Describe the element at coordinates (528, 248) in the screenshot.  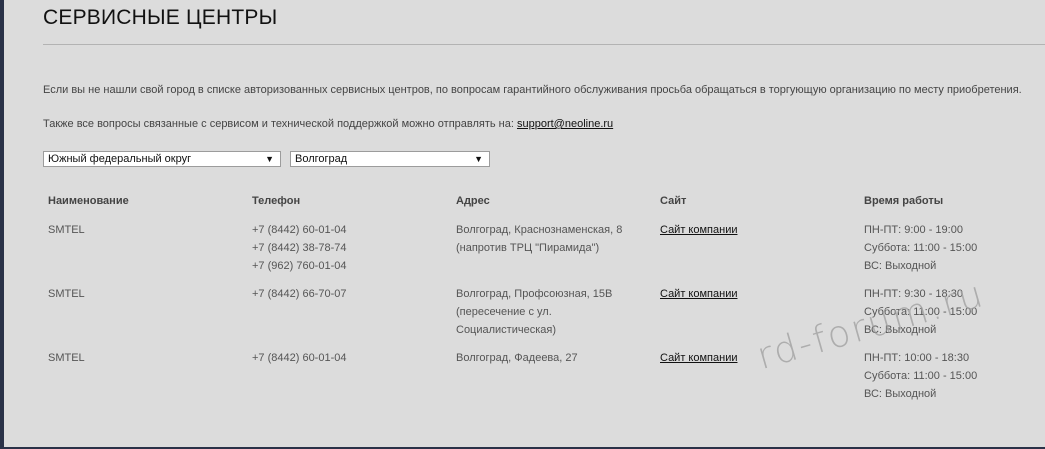
I see `address-line: (напротив ТРЦ "Пирамида")` at that location.